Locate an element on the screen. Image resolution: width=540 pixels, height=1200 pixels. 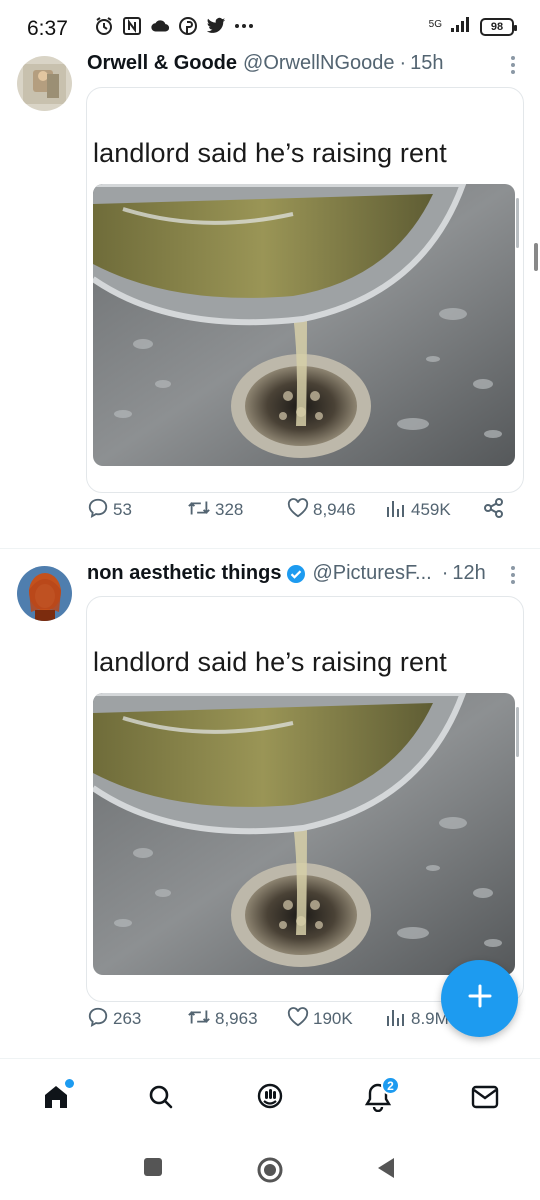
nav-messages is located at coordinates (485, 1099).